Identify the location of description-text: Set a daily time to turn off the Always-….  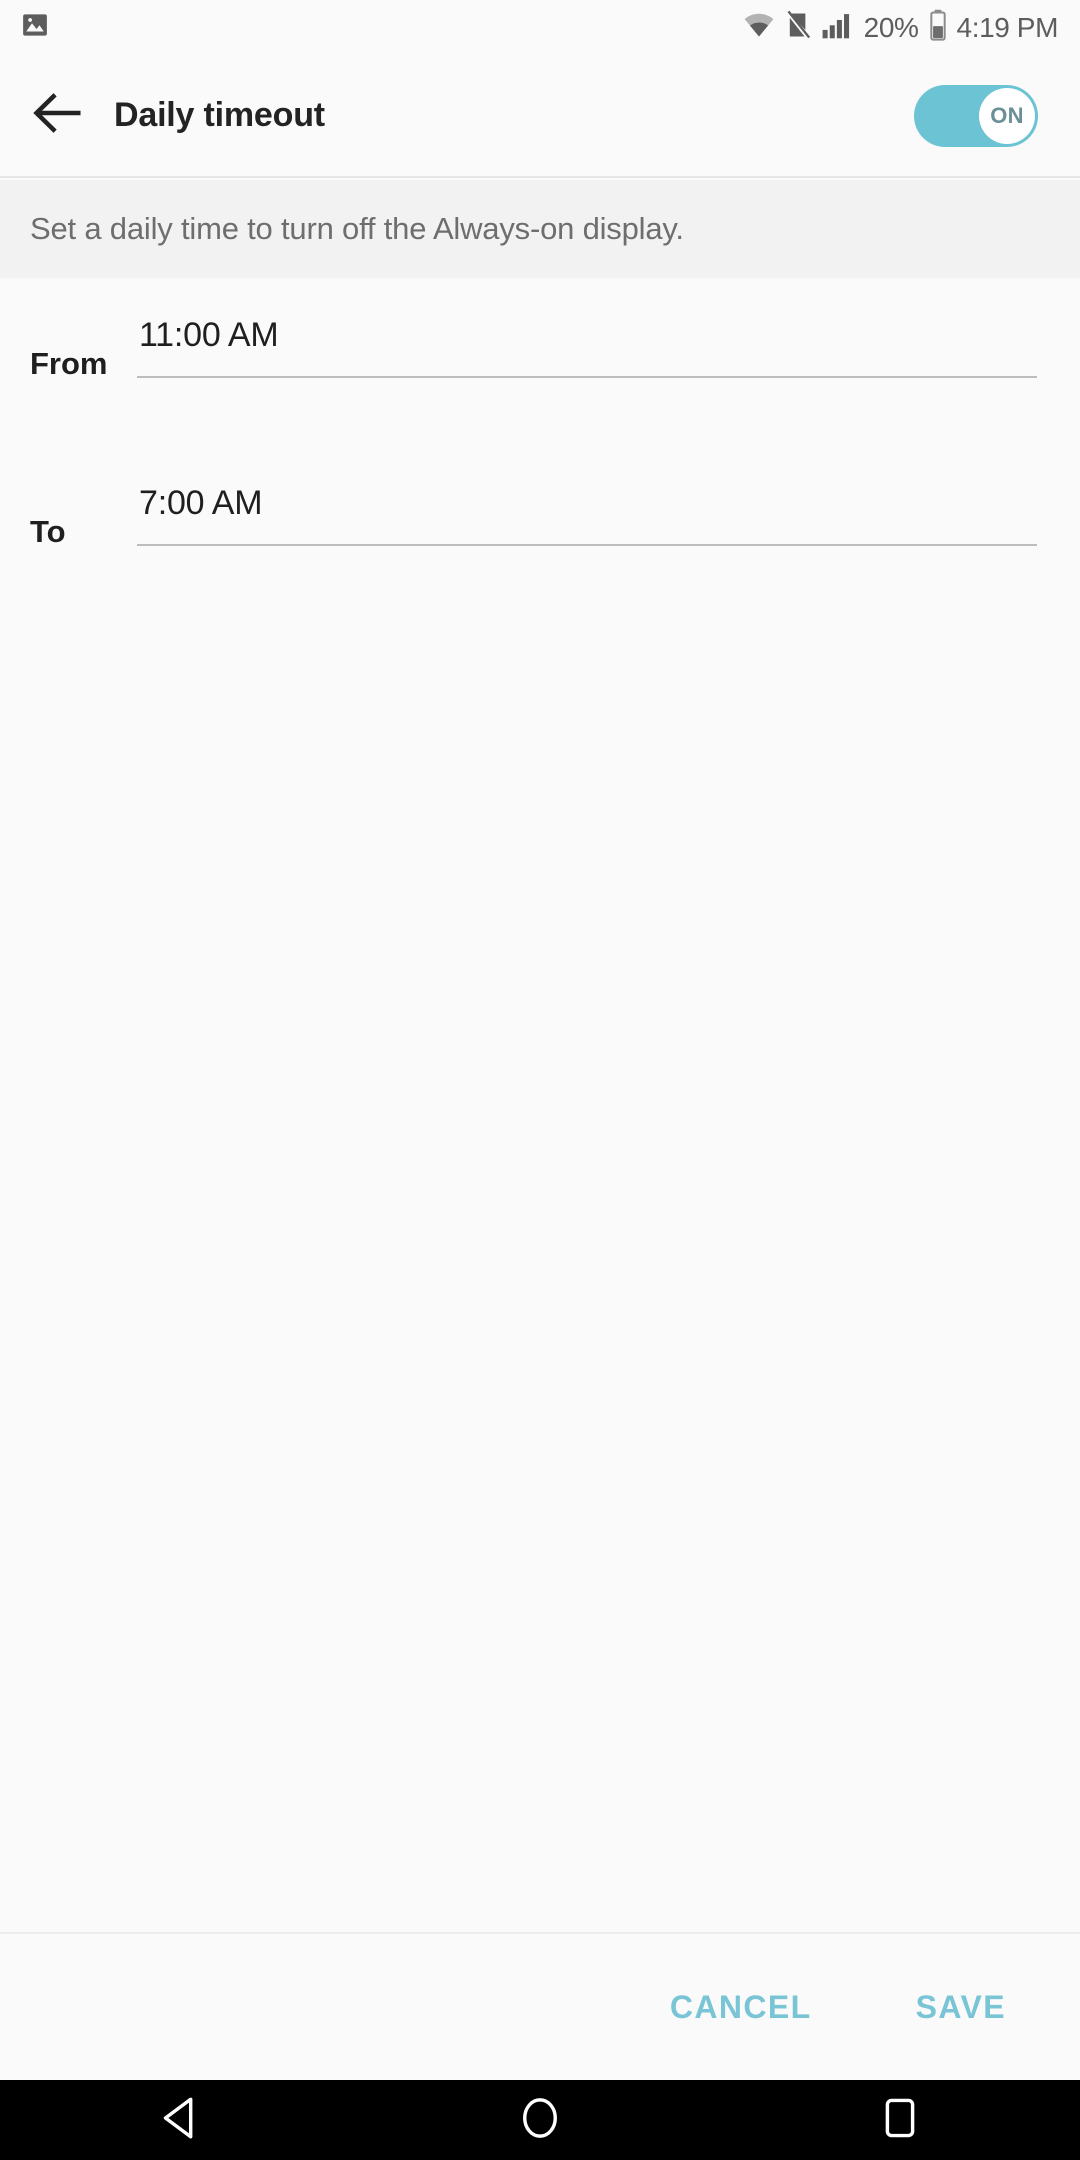
(357, 228).